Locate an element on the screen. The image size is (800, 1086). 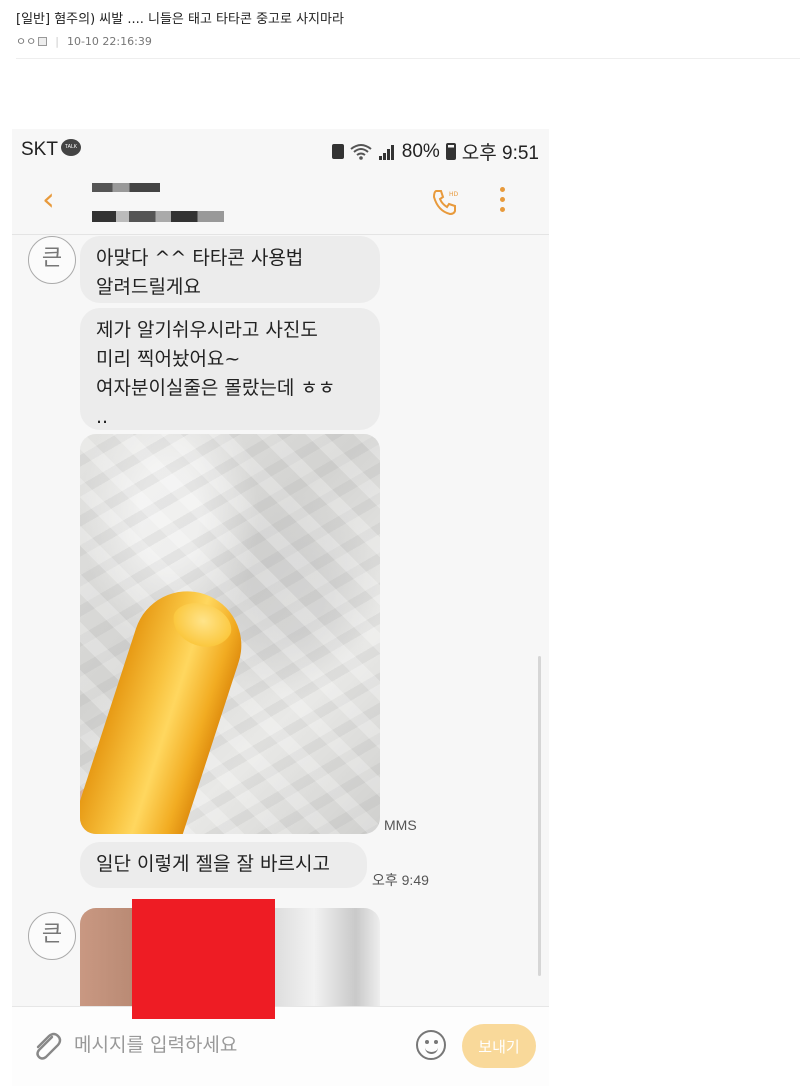
wifi-icon is located at coordinates (361, 151).